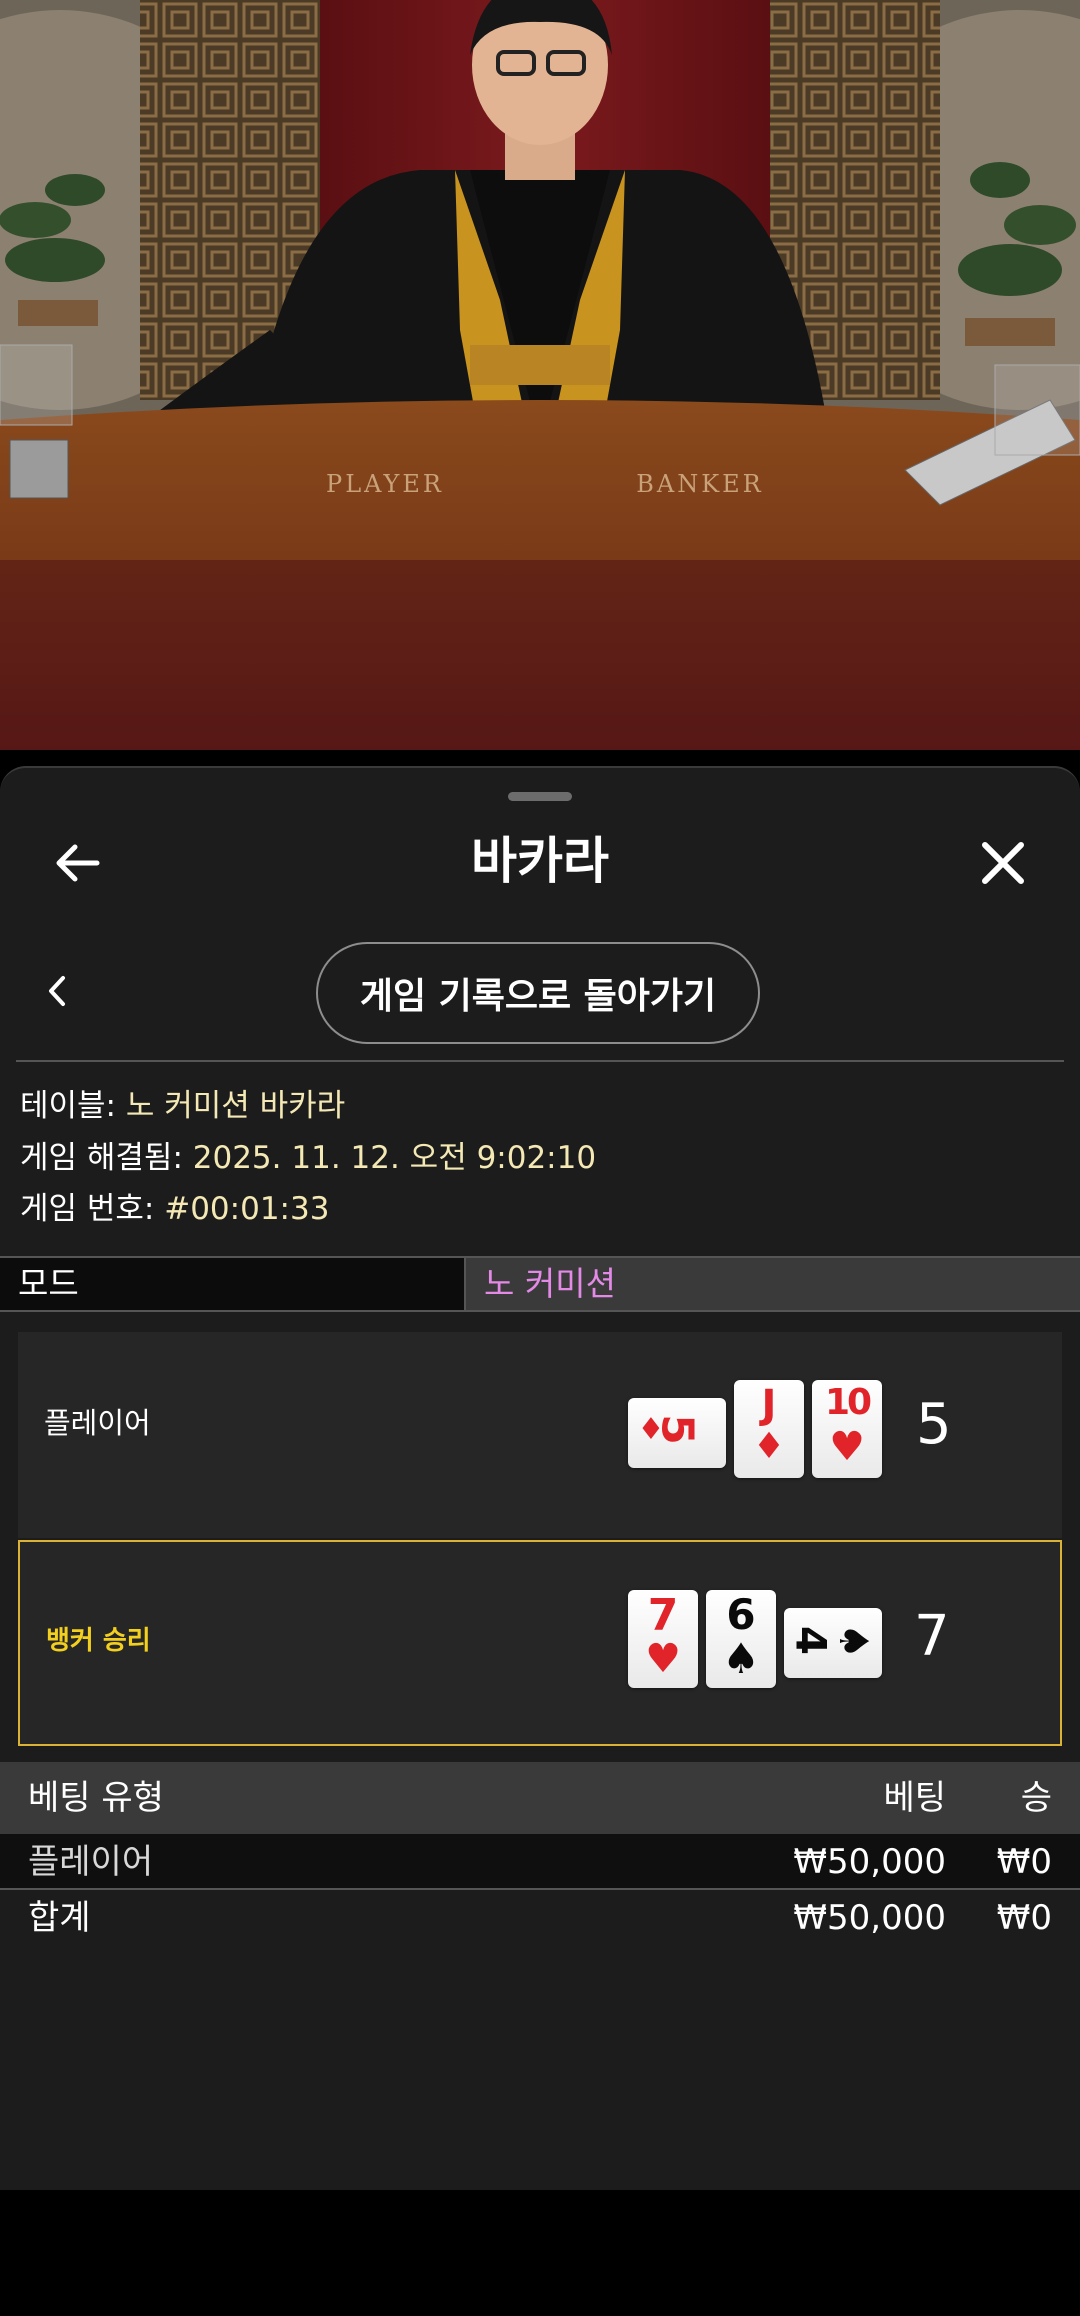 The image size is (1080, 2316). I want to click on bet-type: 플레이어, so click(91, 1862).